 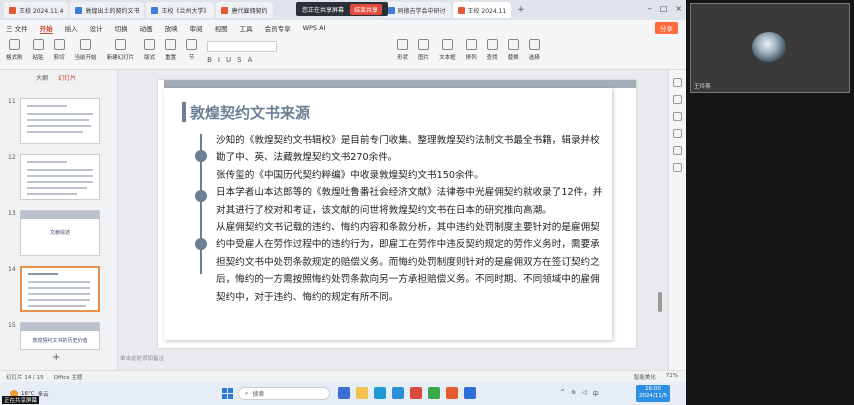 What do you see at coordinates (407, 393) in the screenshot?
I see `pinned-apps` at bounding box center [407, 393].